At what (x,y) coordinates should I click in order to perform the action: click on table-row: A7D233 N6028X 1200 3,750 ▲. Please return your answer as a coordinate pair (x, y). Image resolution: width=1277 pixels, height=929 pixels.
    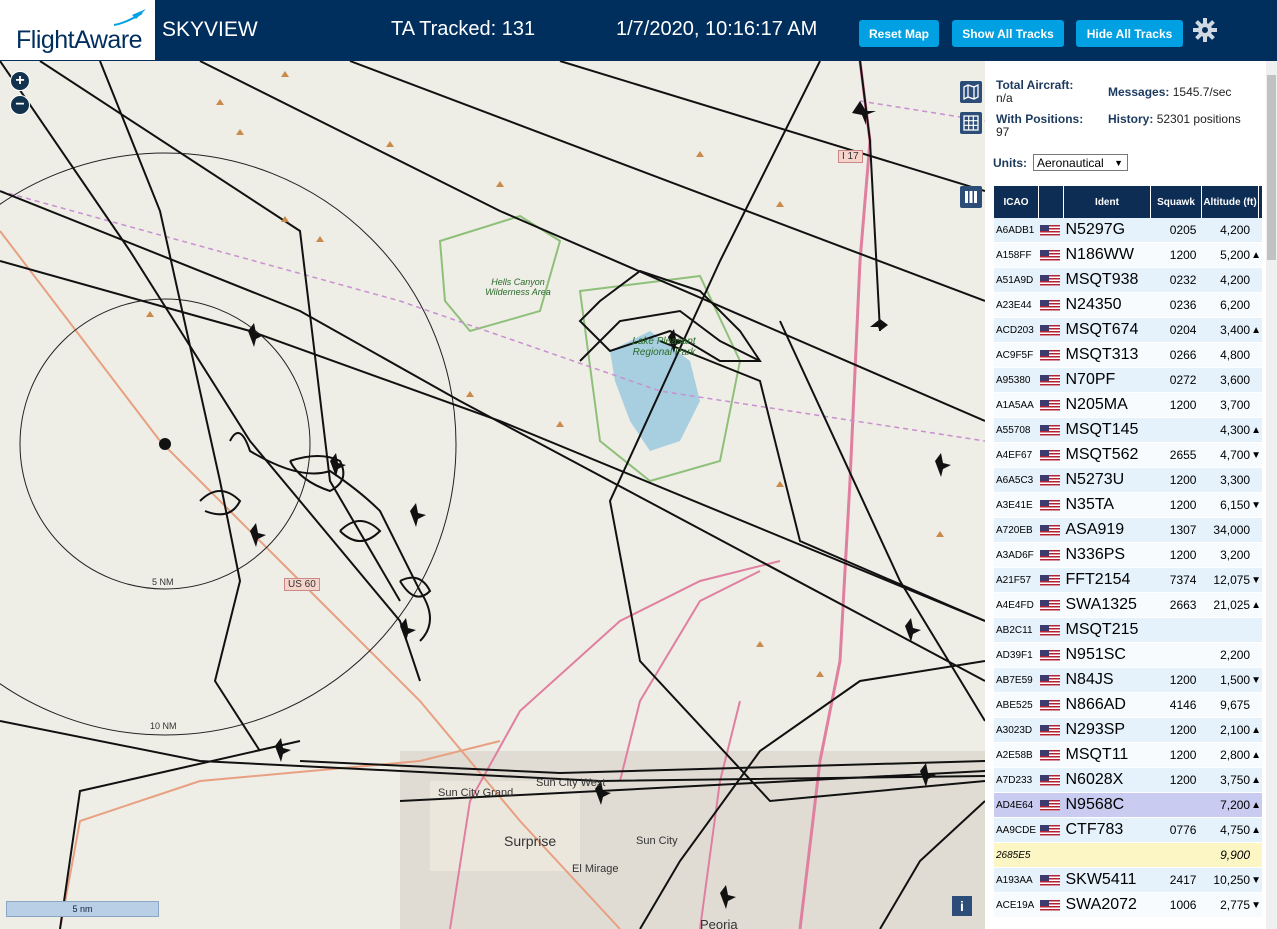
    Looking at the image, I should click on (1128, 780).